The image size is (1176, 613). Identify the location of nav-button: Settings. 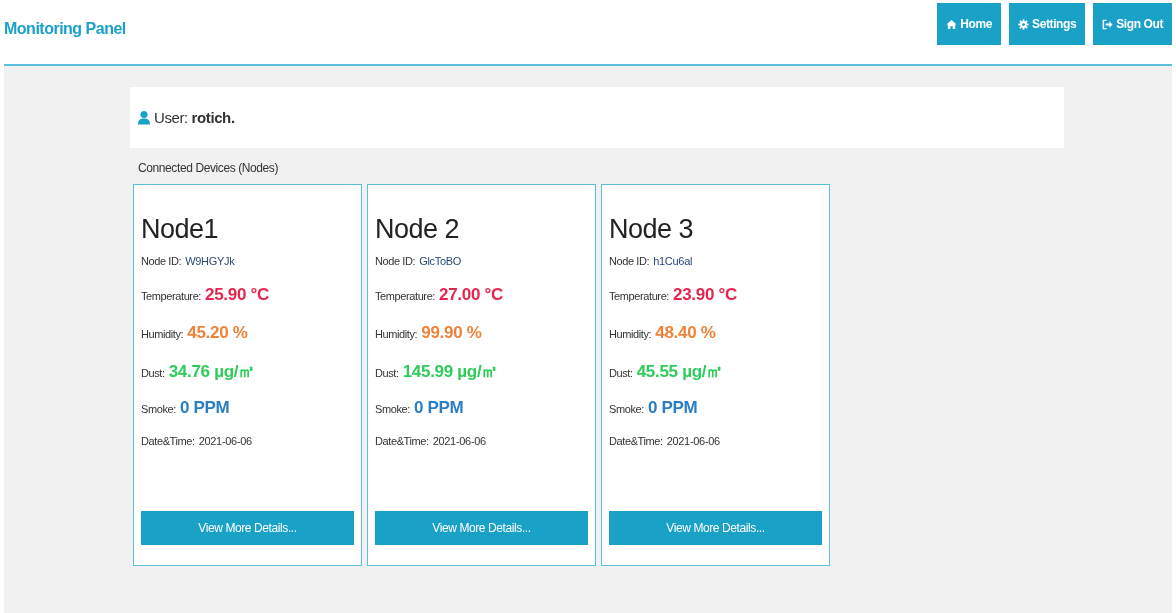
(1047, 24).